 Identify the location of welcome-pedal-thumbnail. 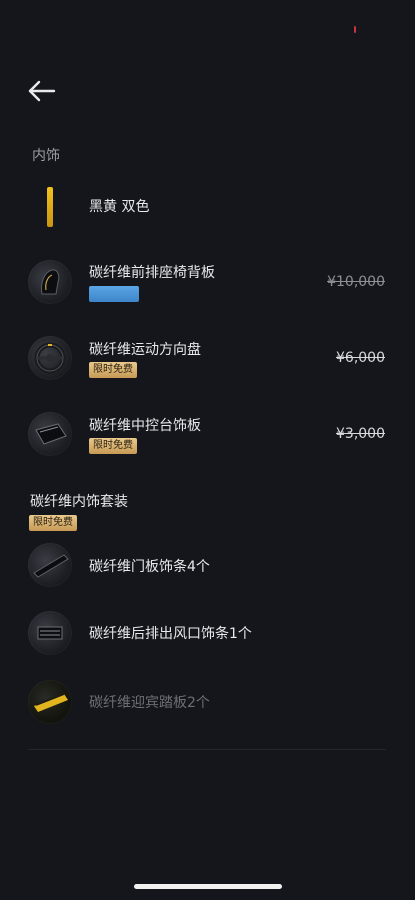
(50, 702).